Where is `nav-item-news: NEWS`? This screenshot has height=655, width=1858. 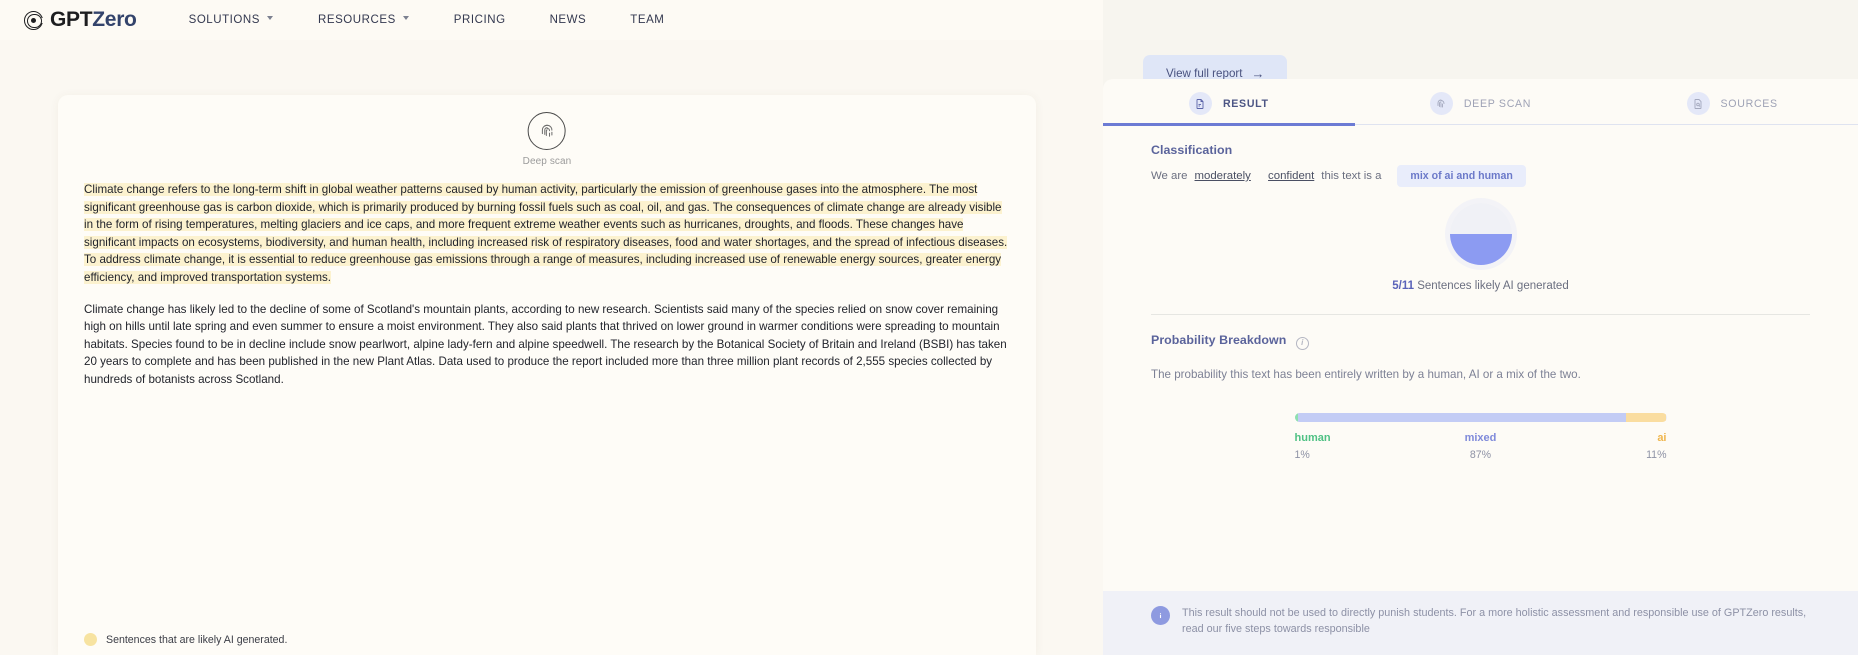
nav-item-news: NEWS is located at coordinates (568, 20).